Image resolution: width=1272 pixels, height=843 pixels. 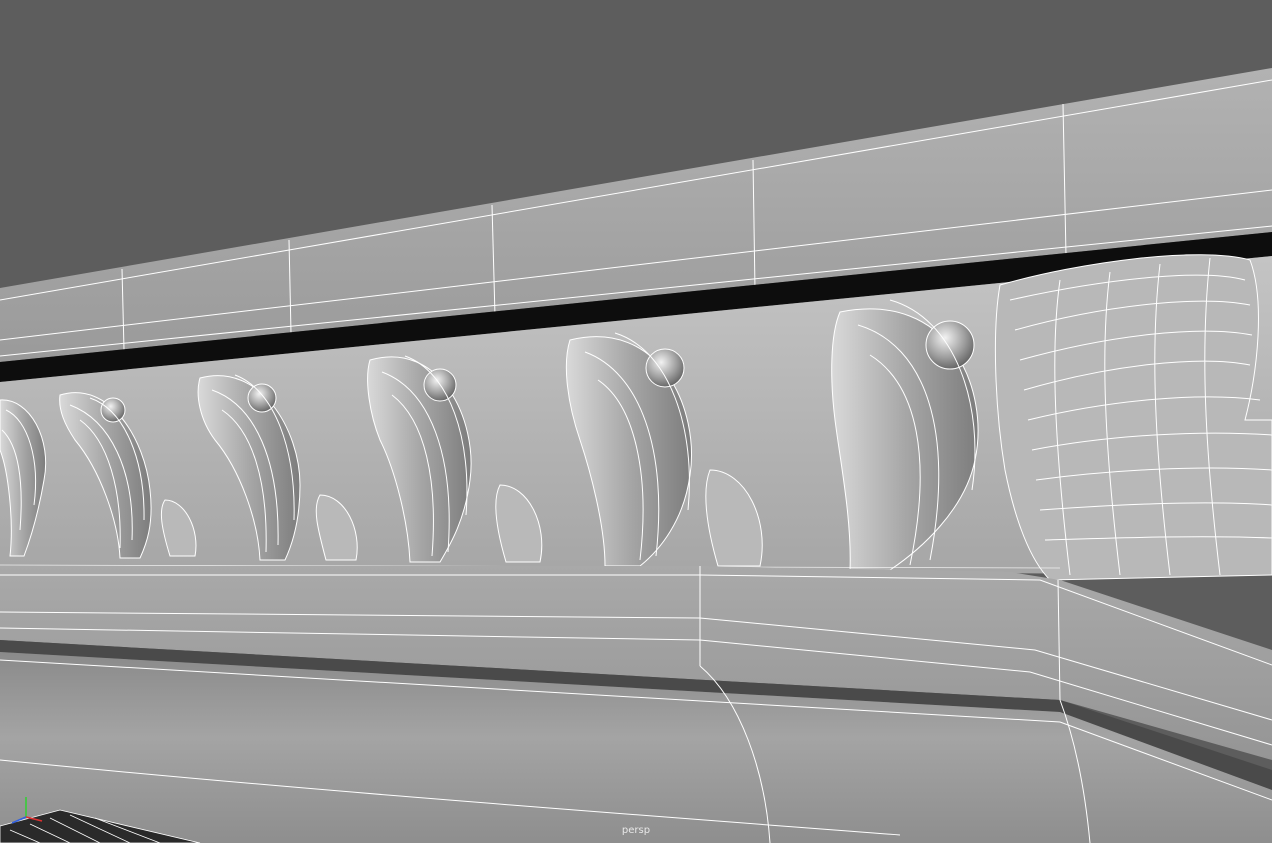 What do you see at coordinates (34, 819) in the screenshot?
I see `x-axis-line` at bounding box center [34, 819].